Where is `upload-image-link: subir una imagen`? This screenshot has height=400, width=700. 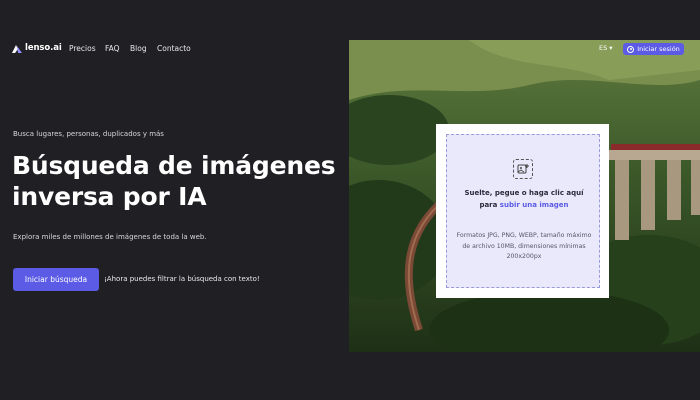 upload-image-link: subir una imagen is located at coordinates (534, 205).